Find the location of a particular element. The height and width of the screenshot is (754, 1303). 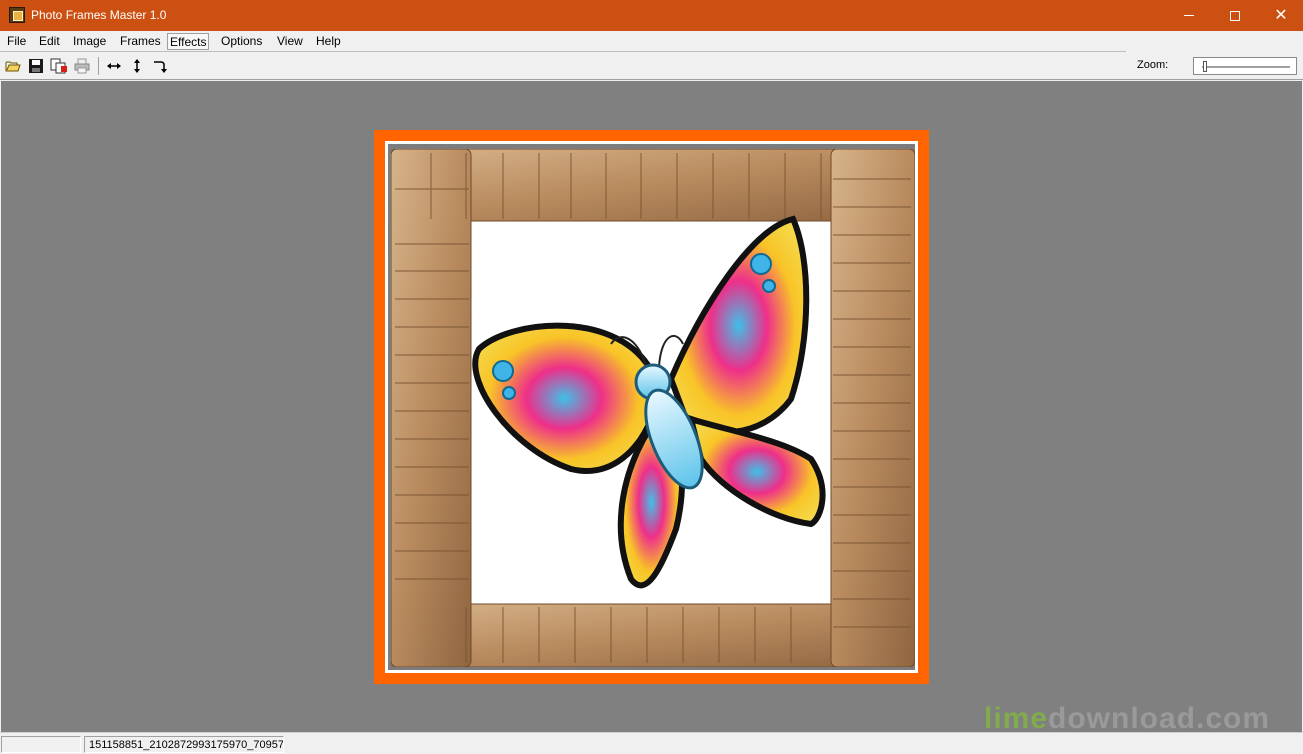

menu-help: Help is located at coordinates (328, 41).